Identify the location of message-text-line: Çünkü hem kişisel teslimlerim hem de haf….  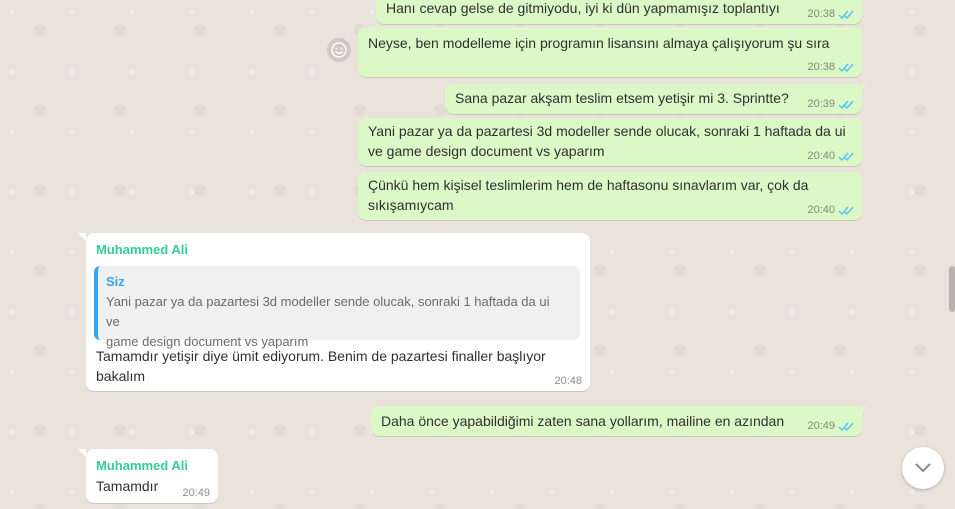
(588, 185).